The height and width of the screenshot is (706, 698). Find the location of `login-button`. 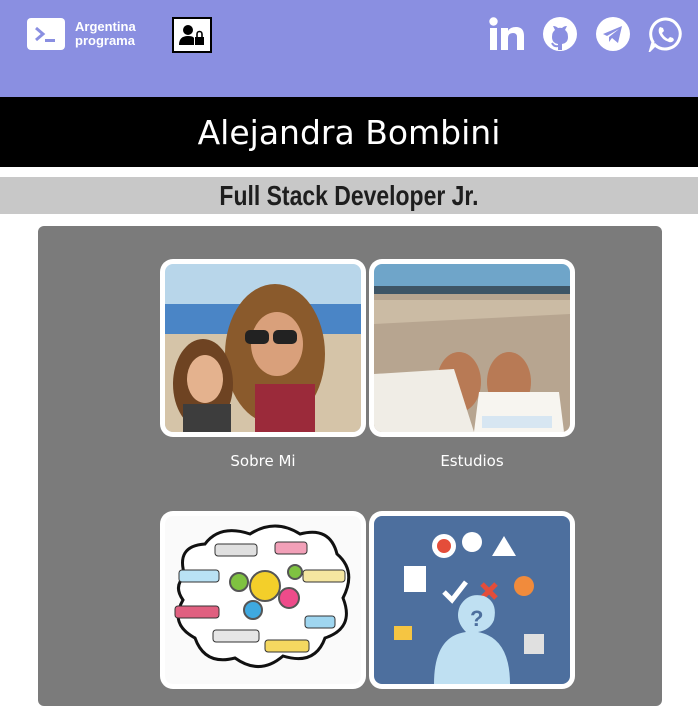

login-button is located at coordinates (192, 35).